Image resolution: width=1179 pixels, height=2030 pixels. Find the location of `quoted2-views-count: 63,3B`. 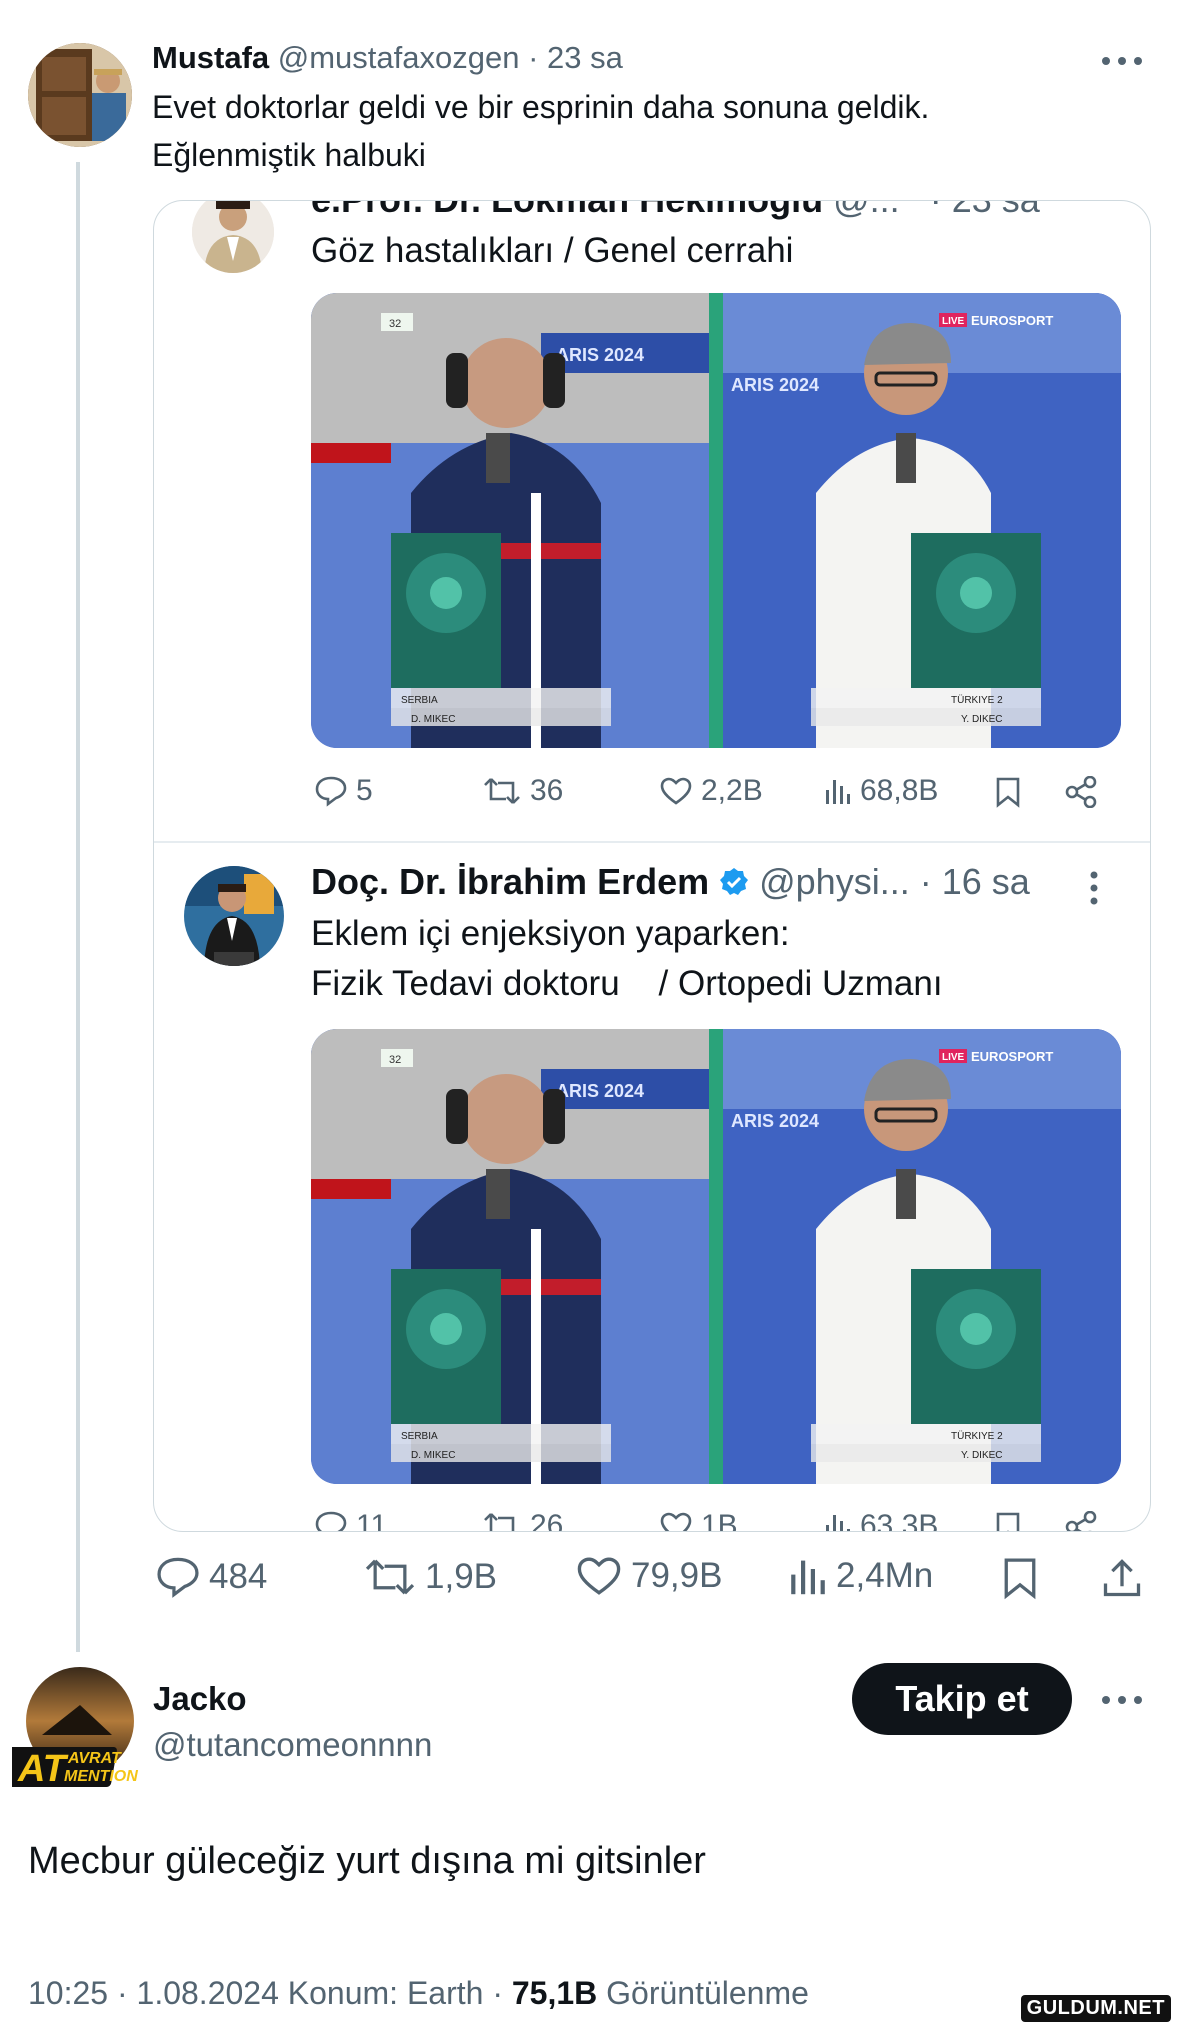

quoted2-views-count: 63,3B is located at coordinates (899, 1520).